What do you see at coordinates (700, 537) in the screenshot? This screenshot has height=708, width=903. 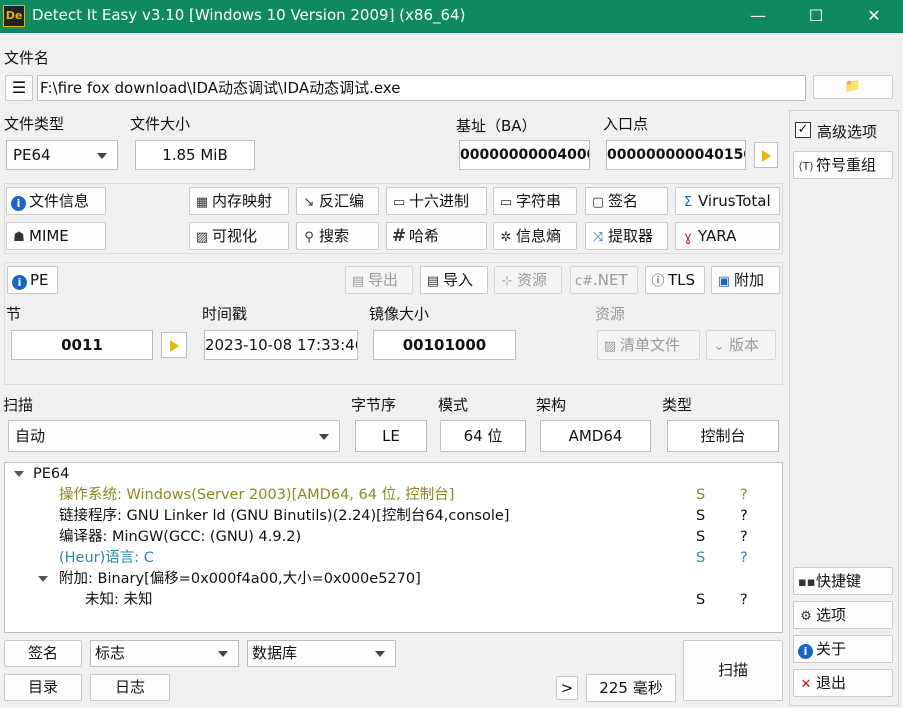 I see `tree-row-compiler-s: S` at bounding box center [700, 537].